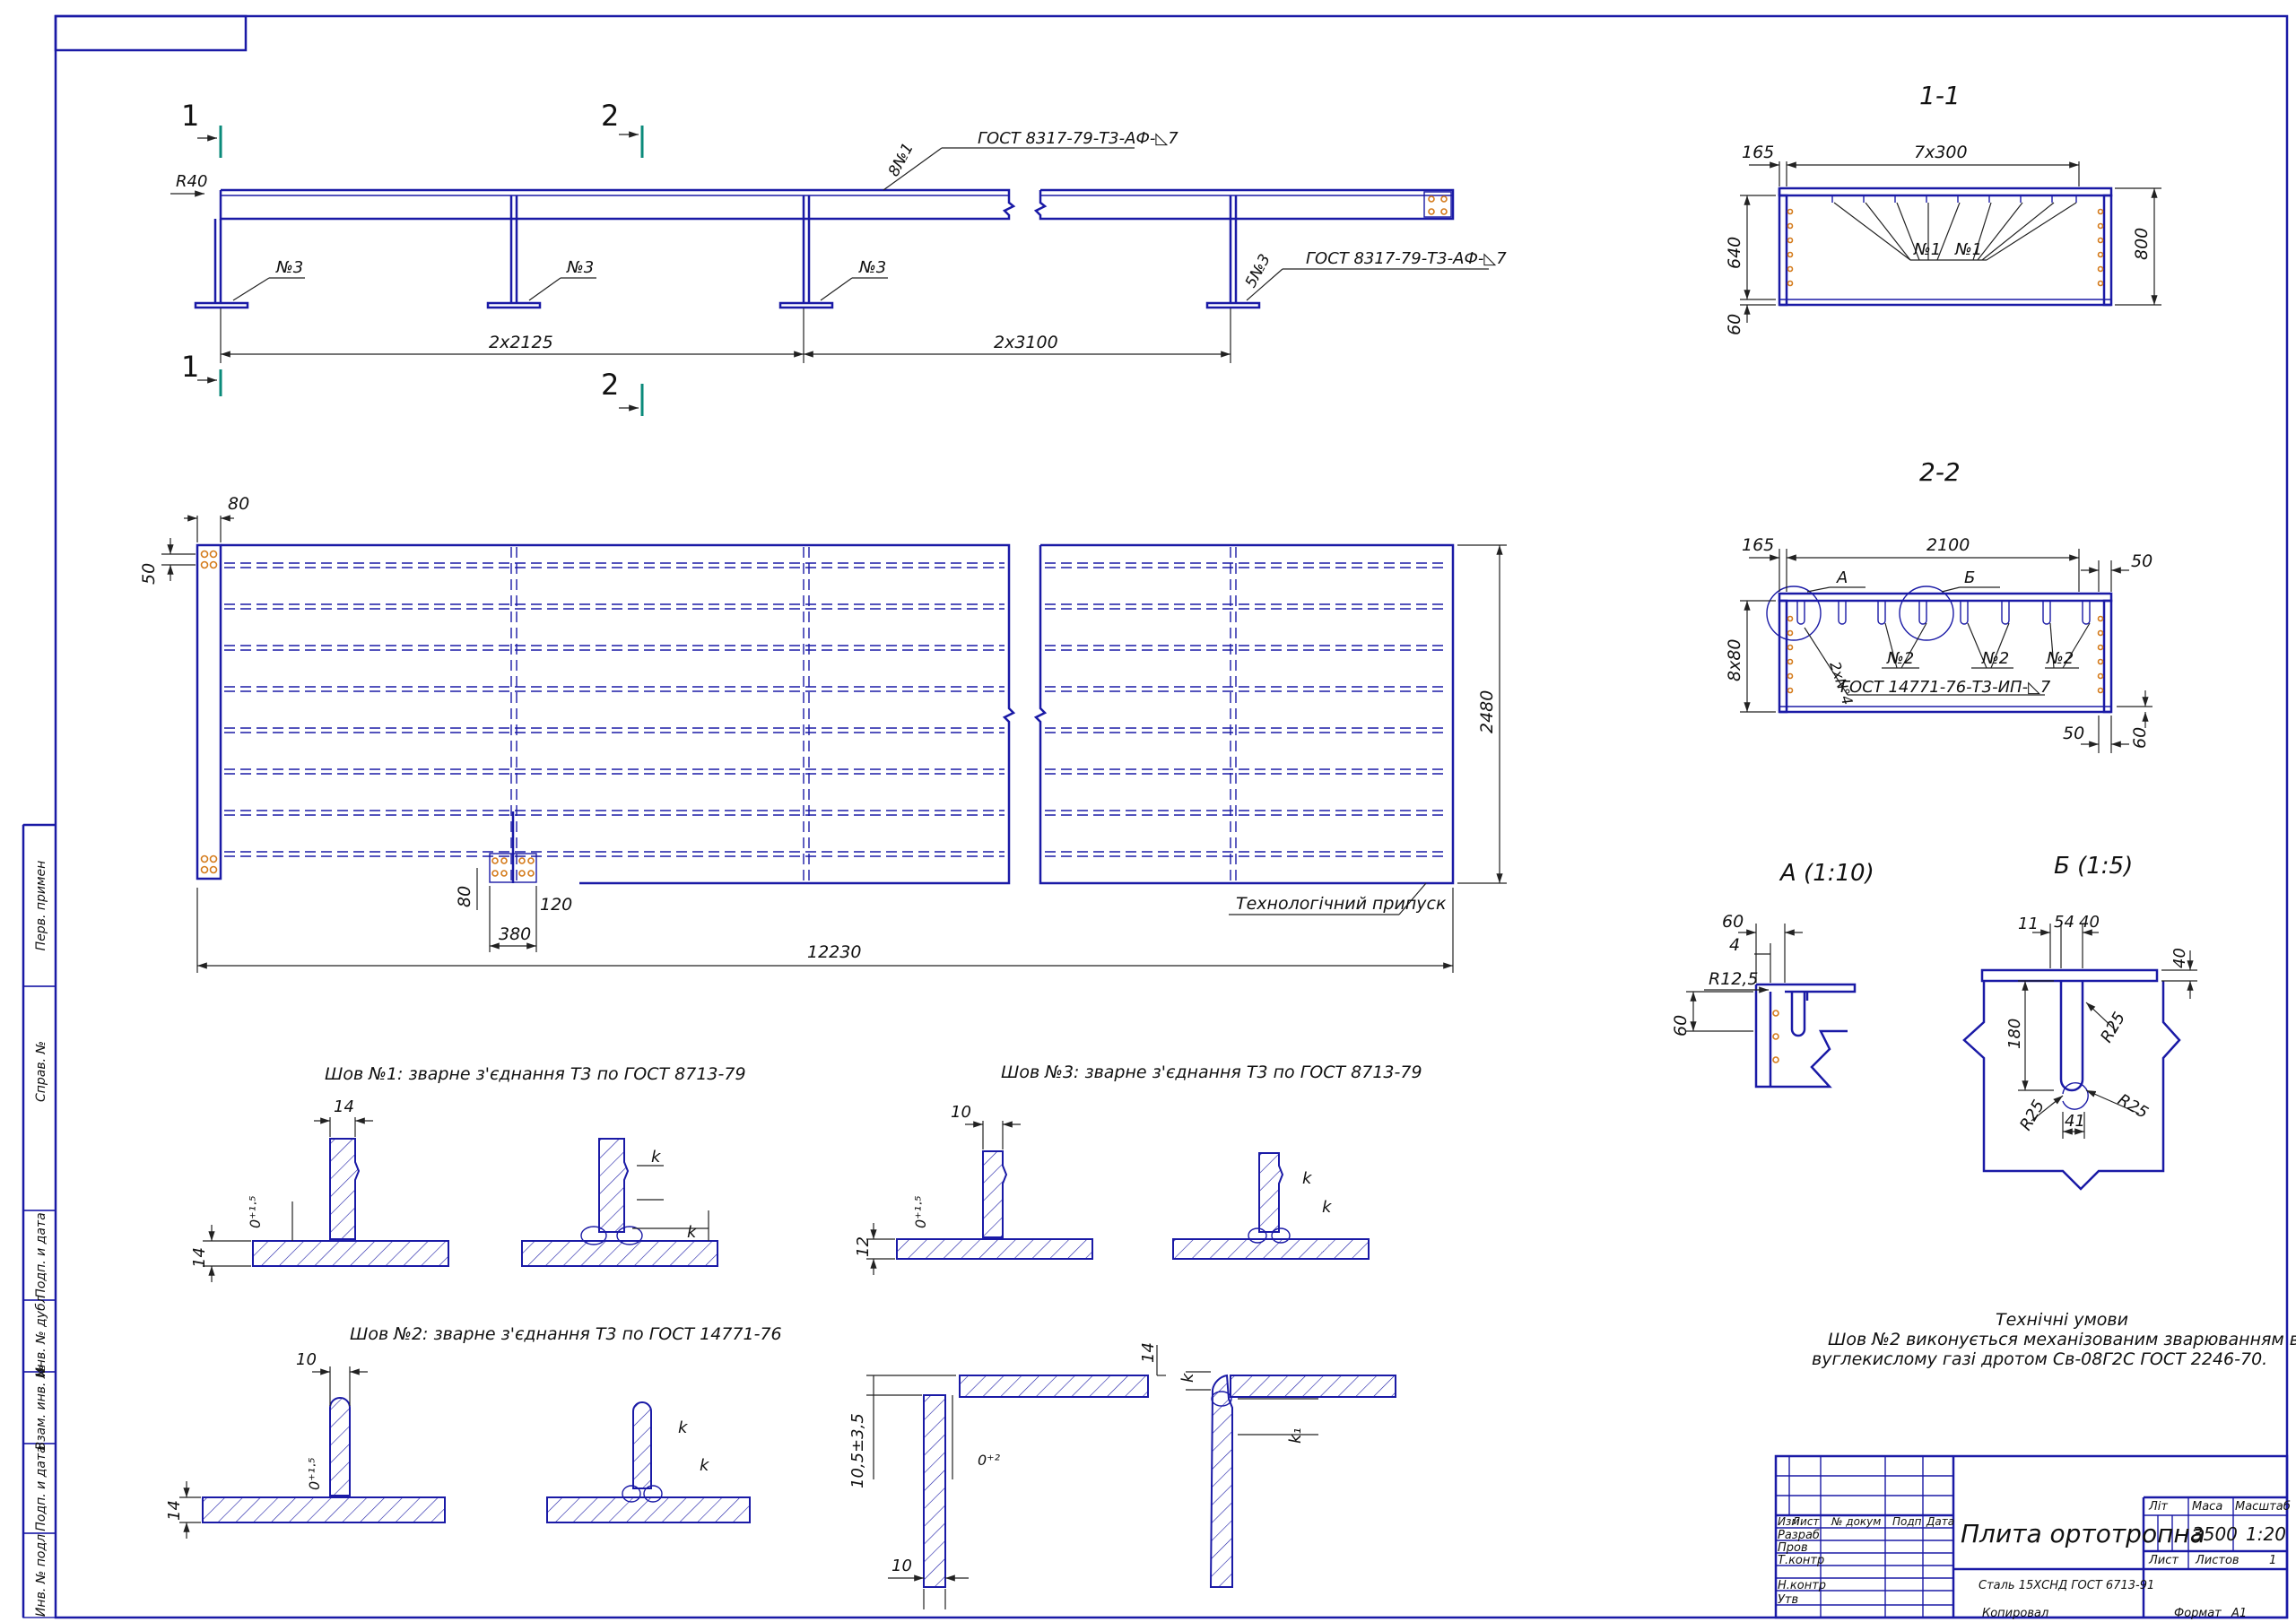 The height and width of the screenshot is (1622, 2296). Describe the element at coordinates (1940, 472) in the screenshot. I see `section-2-2-title: 2-2` at that location.